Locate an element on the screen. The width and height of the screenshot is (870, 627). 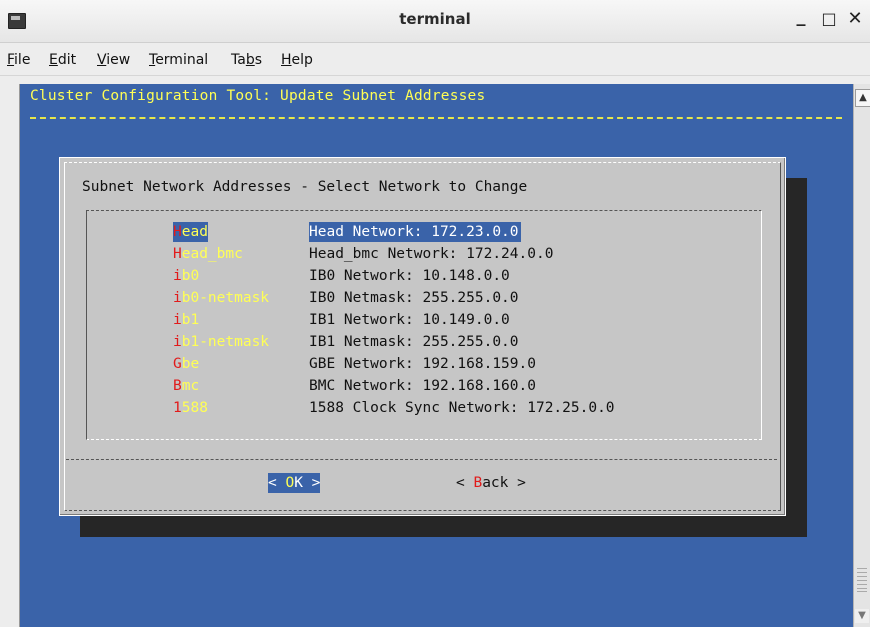
menu-file: File is located at coordinates (18, 60).